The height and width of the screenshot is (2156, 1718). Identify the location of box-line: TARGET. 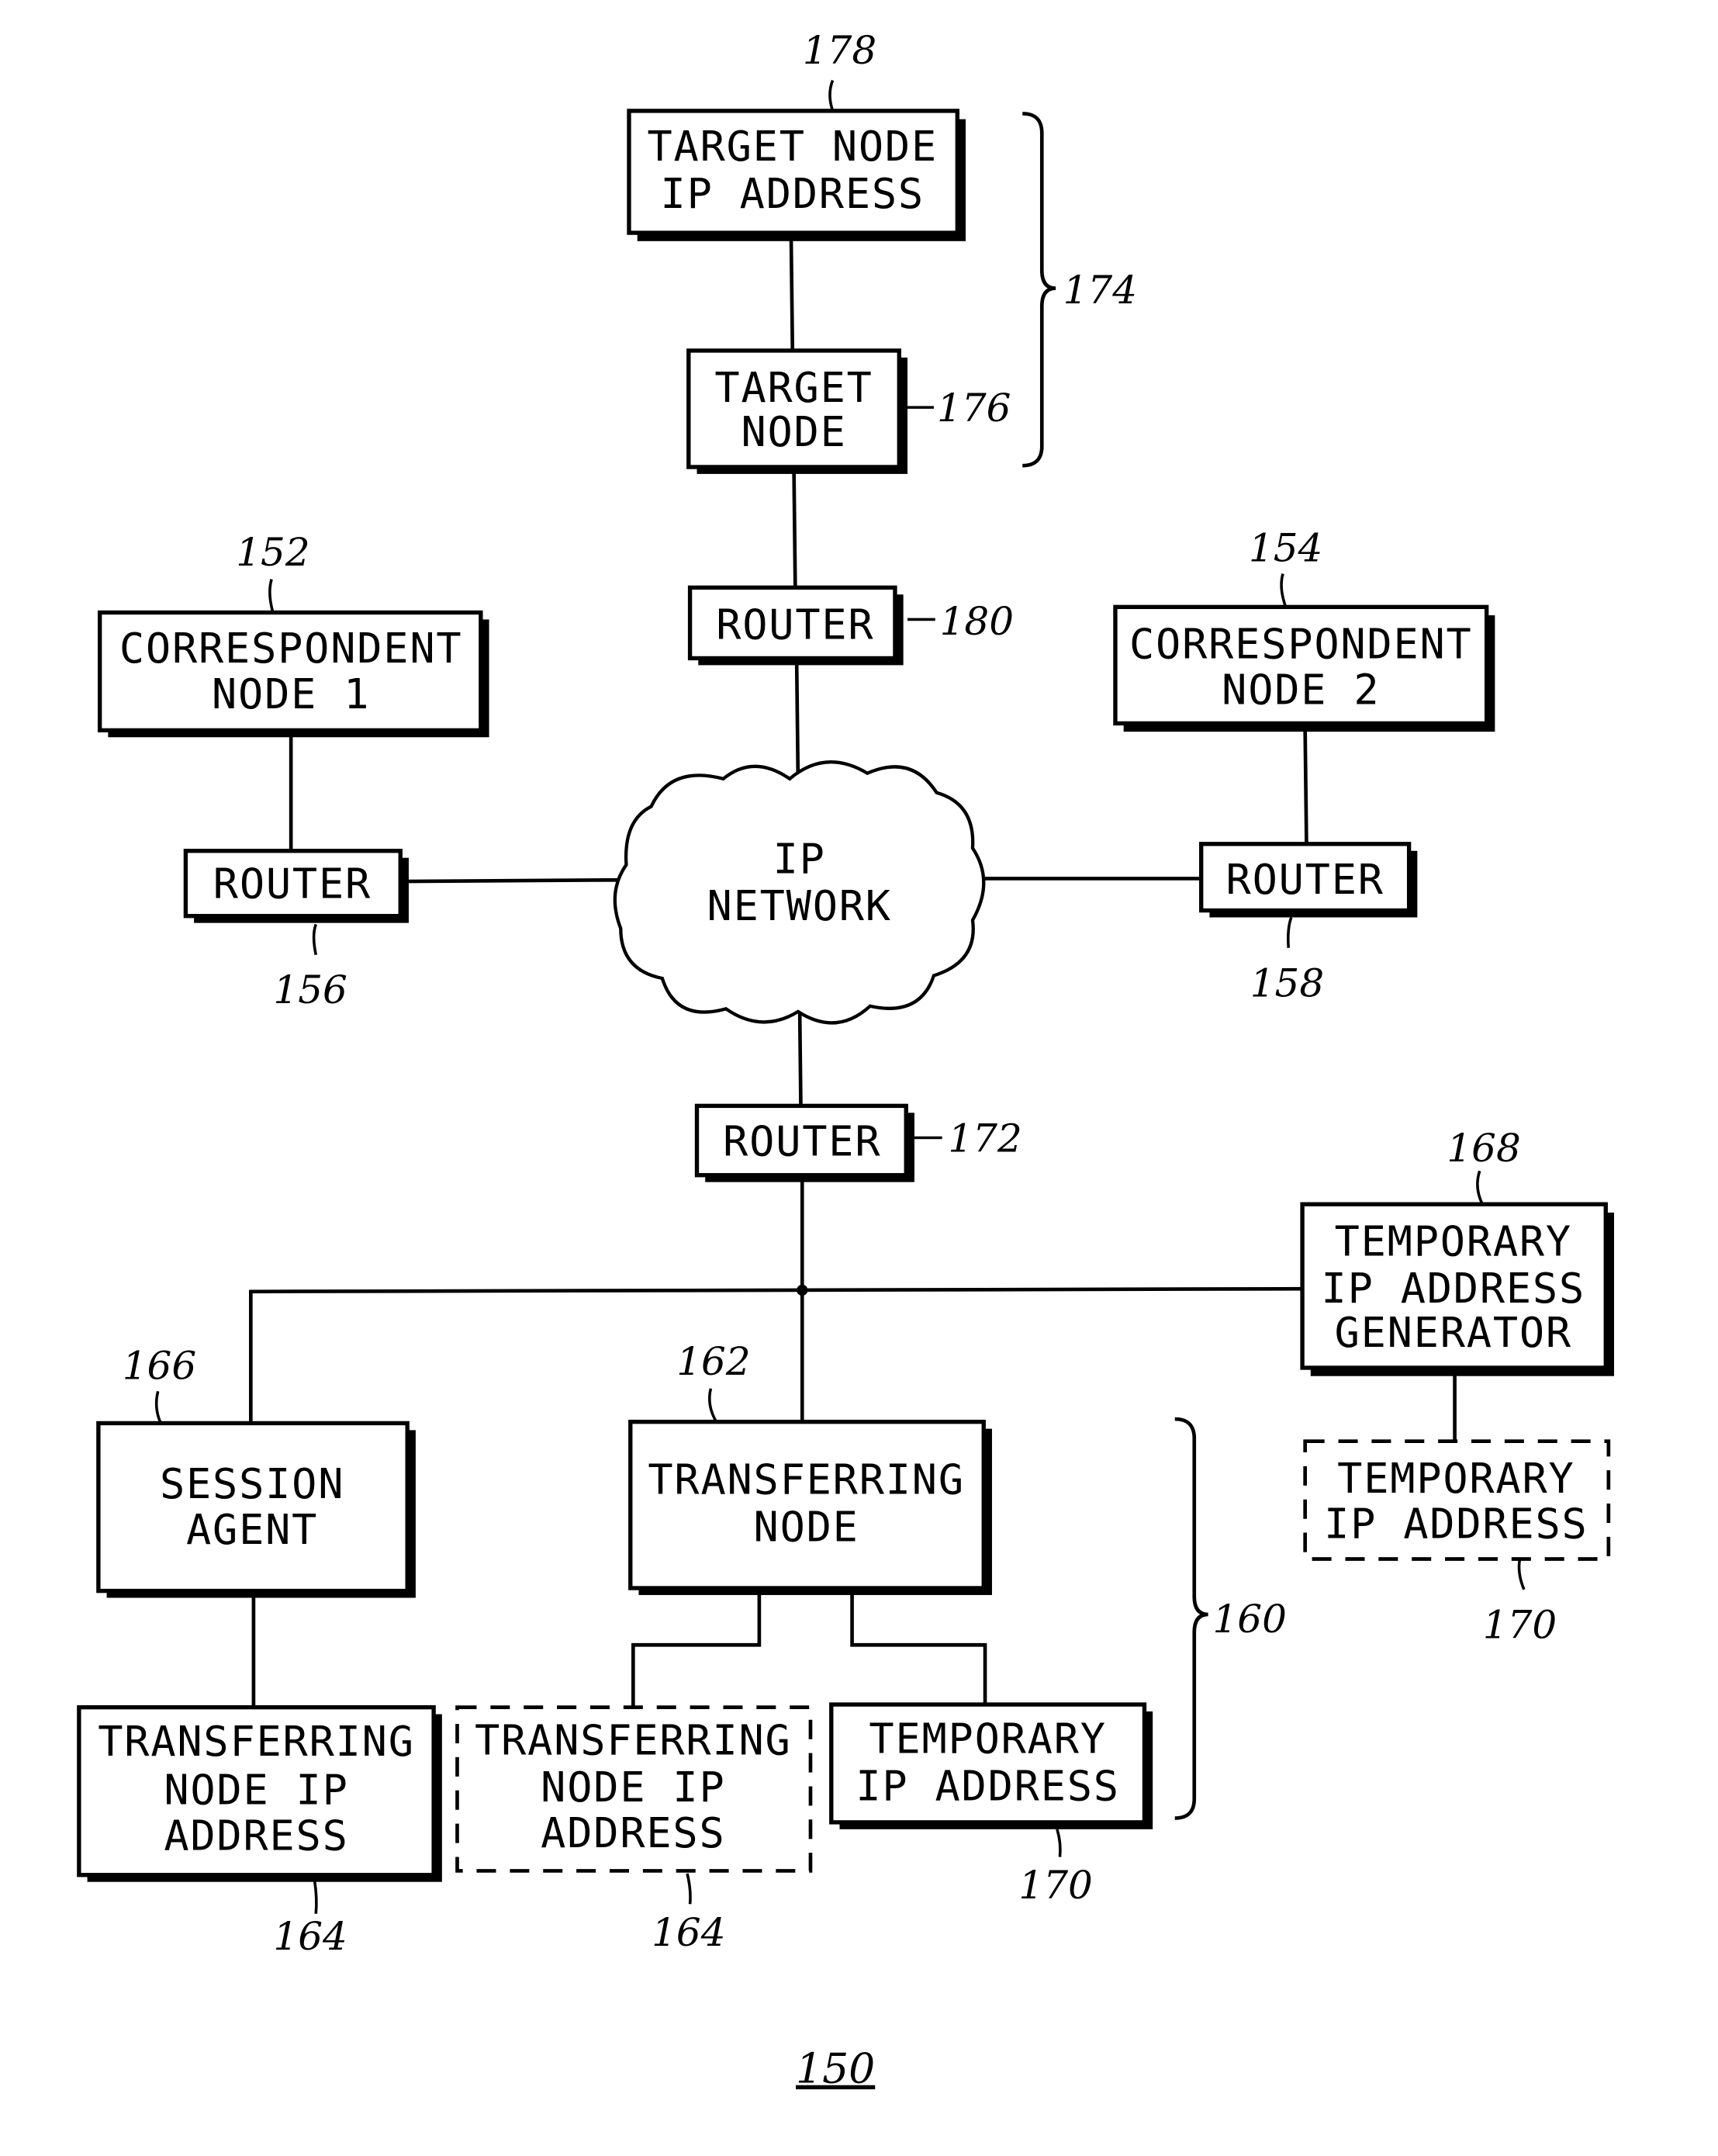
(793, 387).